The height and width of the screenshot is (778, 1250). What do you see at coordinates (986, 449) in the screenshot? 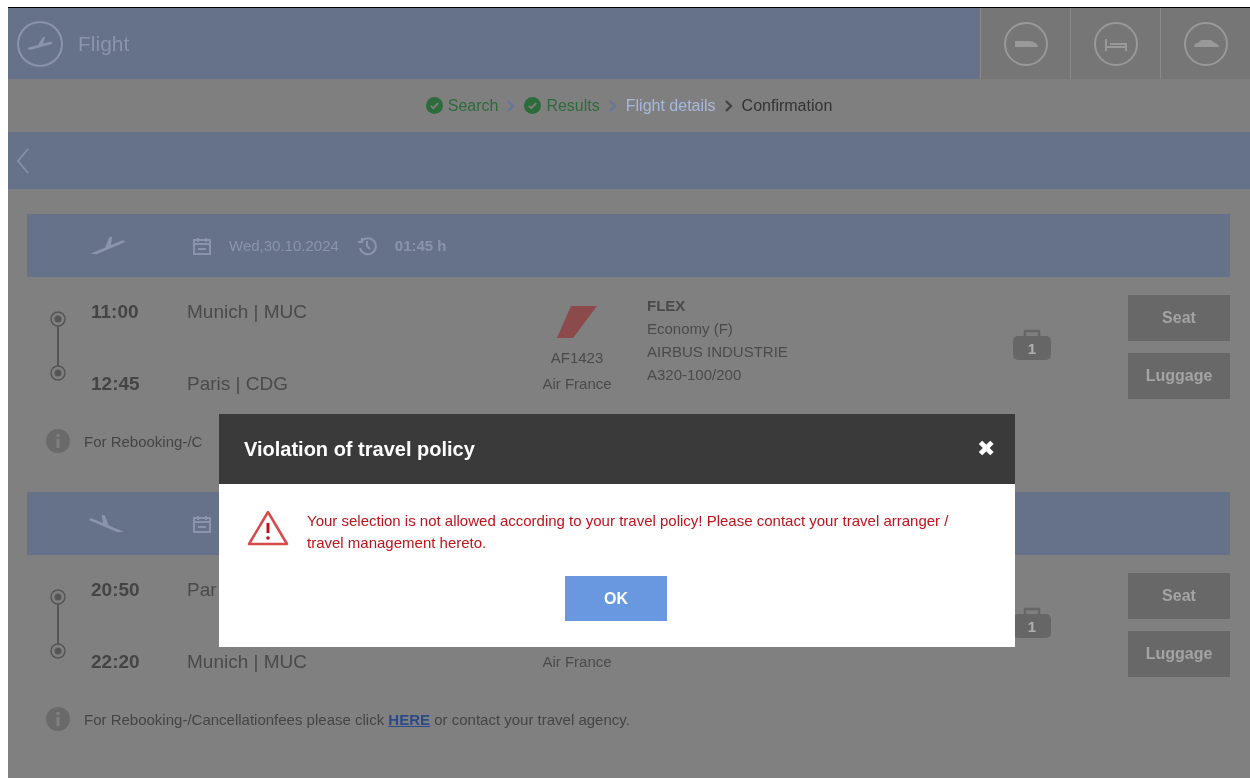
I see `close-button: ✖` at bounding box center [986, 449].